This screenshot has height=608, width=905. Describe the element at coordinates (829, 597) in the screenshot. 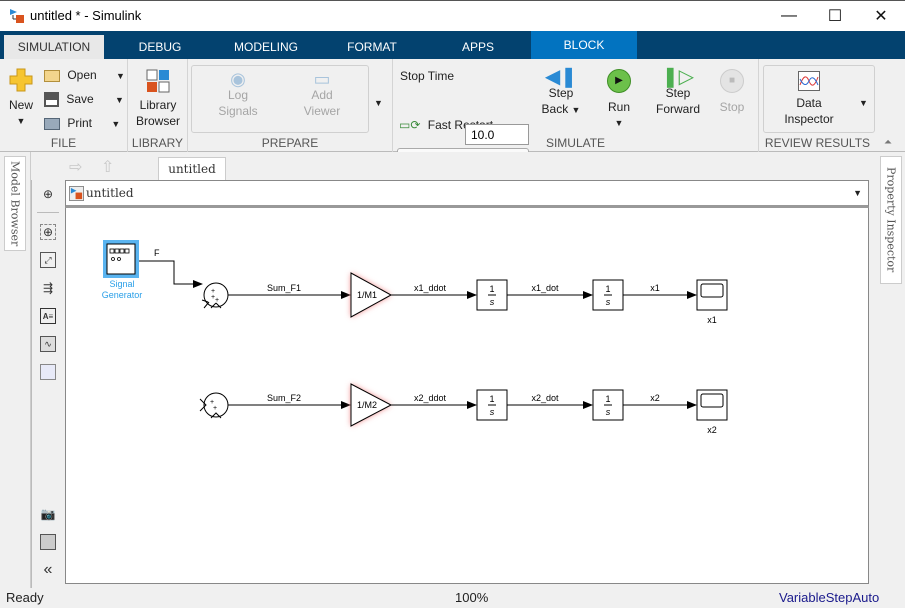

I see `status-solver: VariableStepAuto` at that location.